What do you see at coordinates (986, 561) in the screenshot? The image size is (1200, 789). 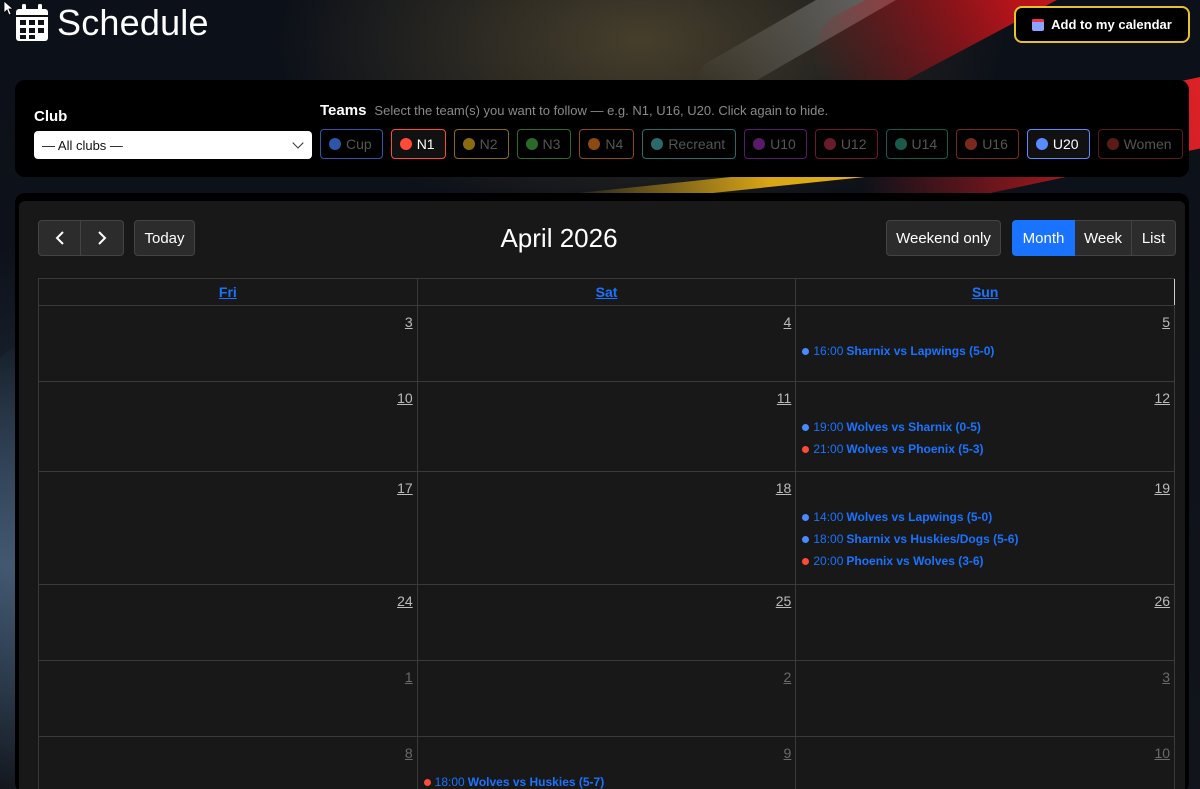 I see `calendar-event: 20:00 Phoenix vs Wolves (3-6)` at bounding box center [986, 561].